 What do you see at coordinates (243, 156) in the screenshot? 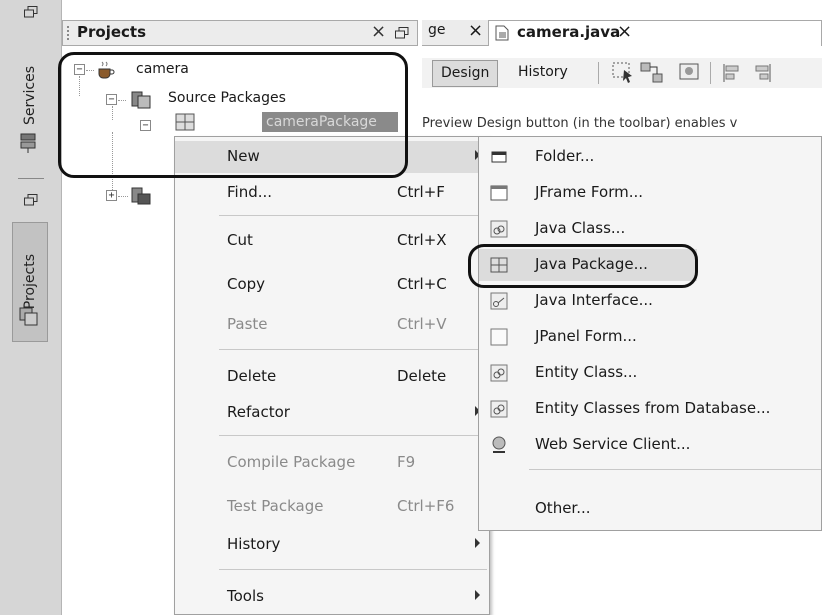
I see `menu-item-label: New` at bounding box center [243, 156].